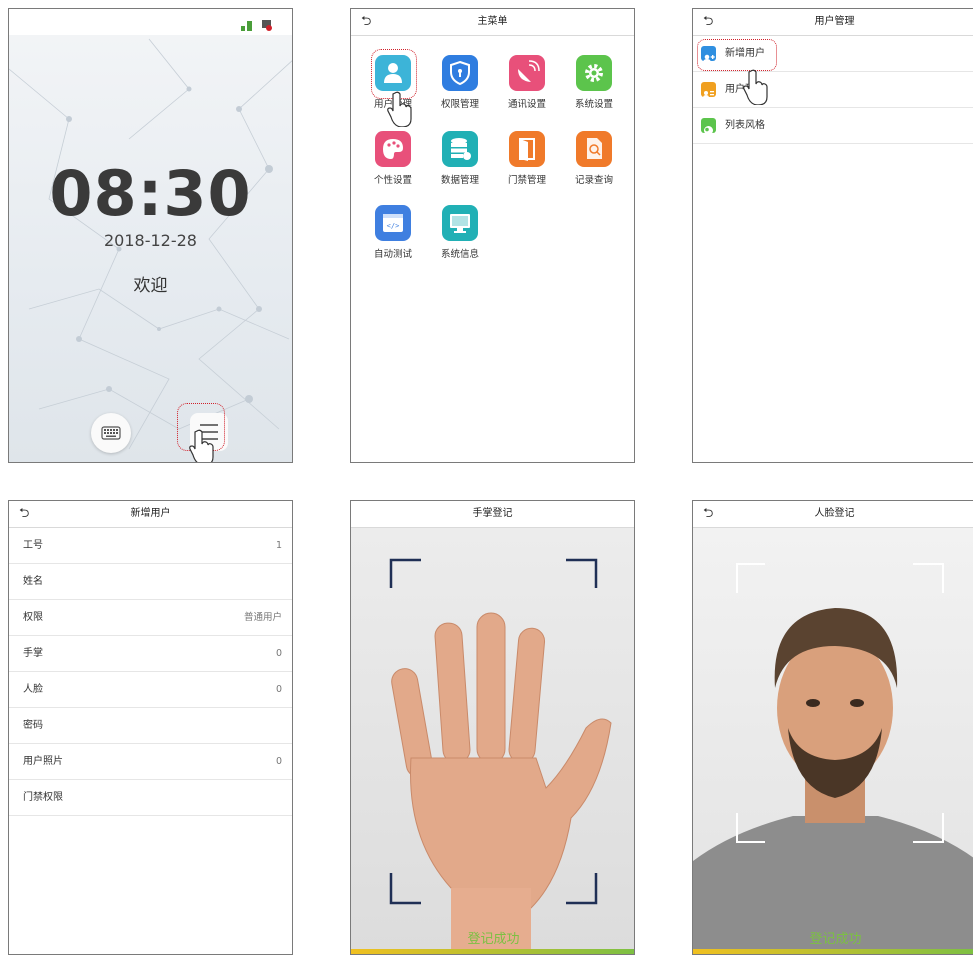 This screenshot has height=955, width=973. I want to click on user-management-header: ⮌ 用户管理, so click(833, 22).